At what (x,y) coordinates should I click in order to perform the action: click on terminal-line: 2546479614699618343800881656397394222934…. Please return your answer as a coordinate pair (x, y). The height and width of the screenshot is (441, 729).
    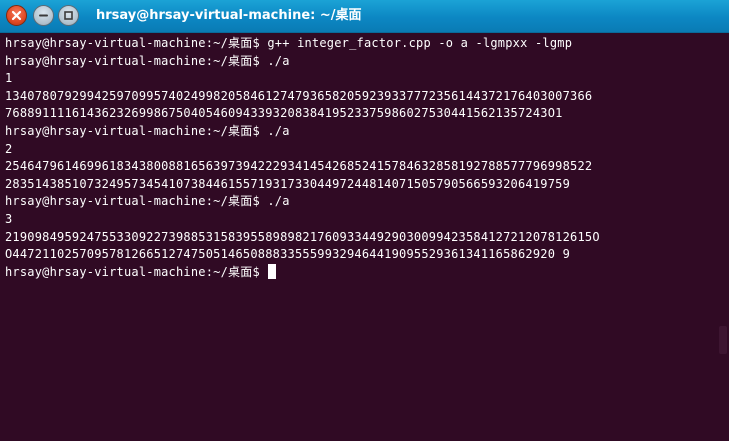
    Looking at the image, I should click on (299, 166).